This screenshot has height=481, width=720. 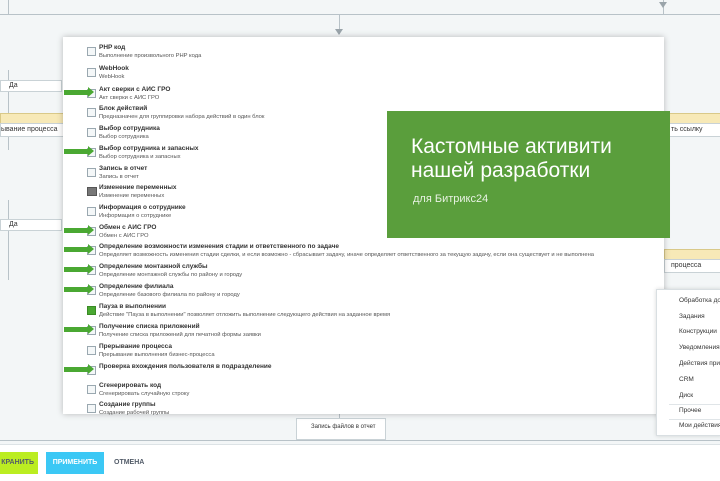 I want to click on promo-headline-line1: Кастомные активити, so click(x=511, y=146).